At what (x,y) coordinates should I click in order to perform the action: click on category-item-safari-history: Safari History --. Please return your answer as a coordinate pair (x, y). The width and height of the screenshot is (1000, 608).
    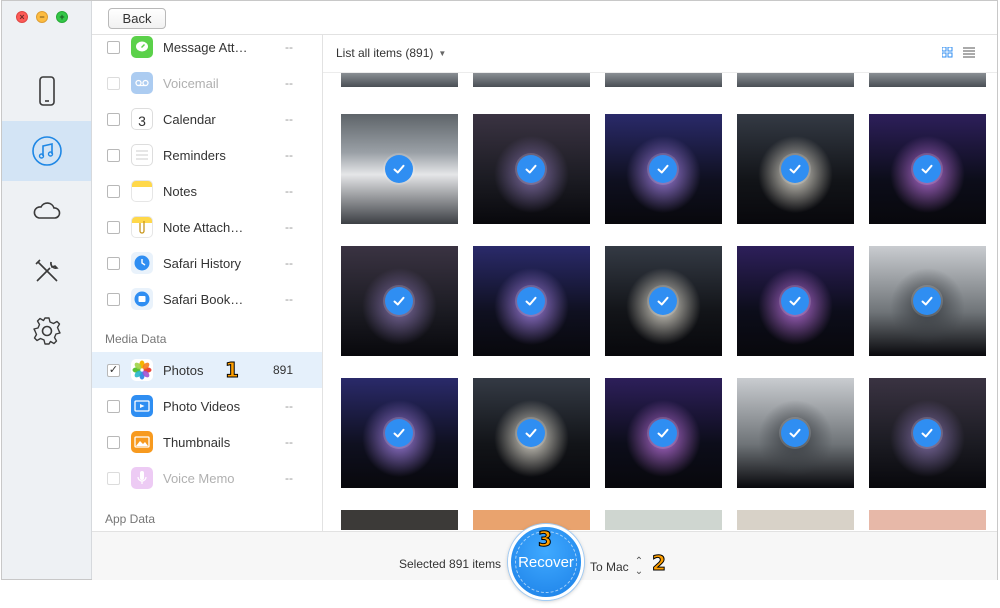
    Looking at the image, I should click on (207, 263).